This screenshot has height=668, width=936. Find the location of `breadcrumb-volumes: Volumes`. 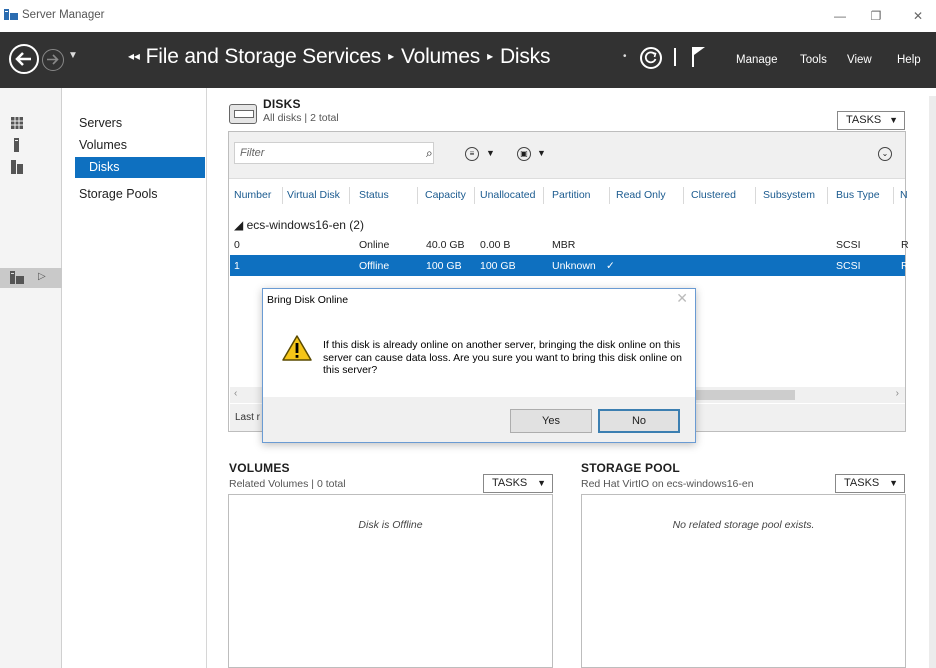

breadcrumb-volumes: Volumes is located at coordinates (440, 56).